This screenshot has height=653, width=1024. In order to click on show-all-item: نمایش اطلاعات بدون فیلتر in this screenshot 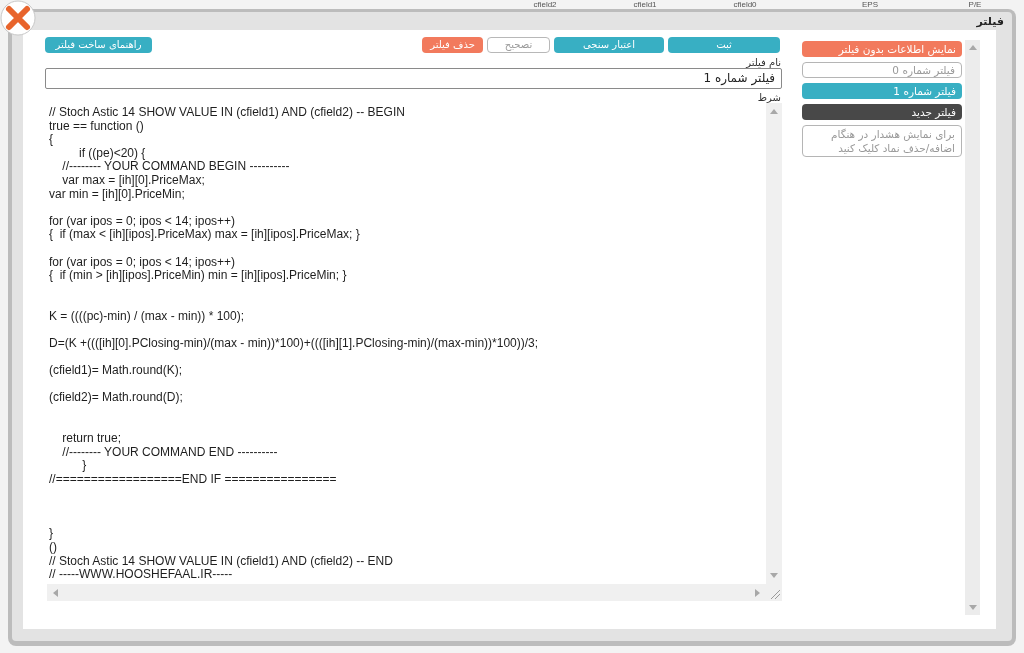, I will do `click(882, 49)`.